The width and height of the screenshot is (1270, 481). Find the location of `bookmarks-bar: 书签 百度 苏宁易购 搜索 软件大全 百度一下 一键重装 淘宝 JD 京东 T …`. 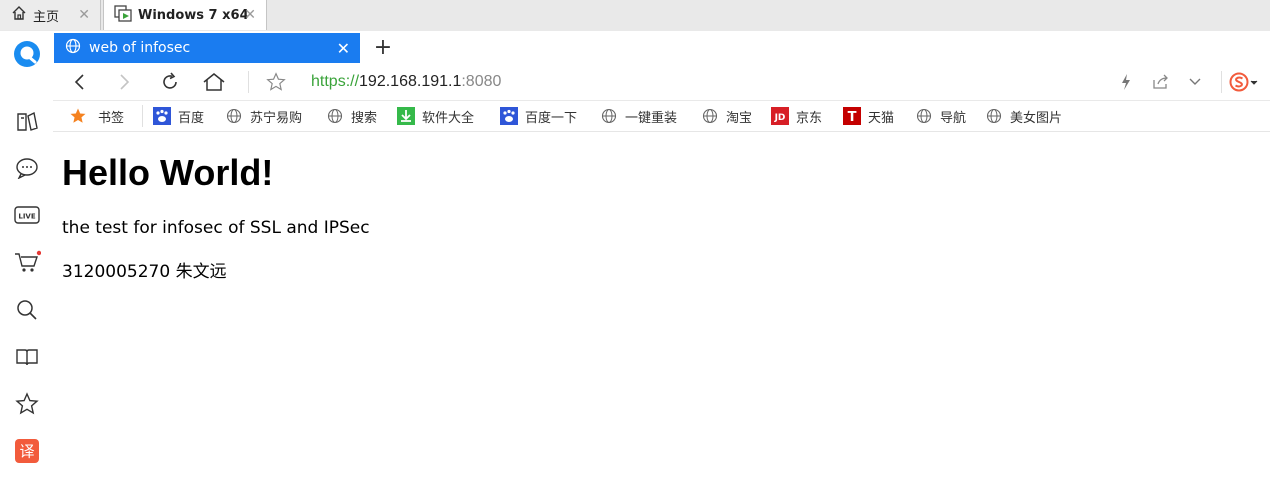

bookmarks-bar: 书签 百度 苏宁易购 搜索 软件大全 百度一下 一键重装 淘宝 JD 京东 T … is located at coordinates (661, 116).